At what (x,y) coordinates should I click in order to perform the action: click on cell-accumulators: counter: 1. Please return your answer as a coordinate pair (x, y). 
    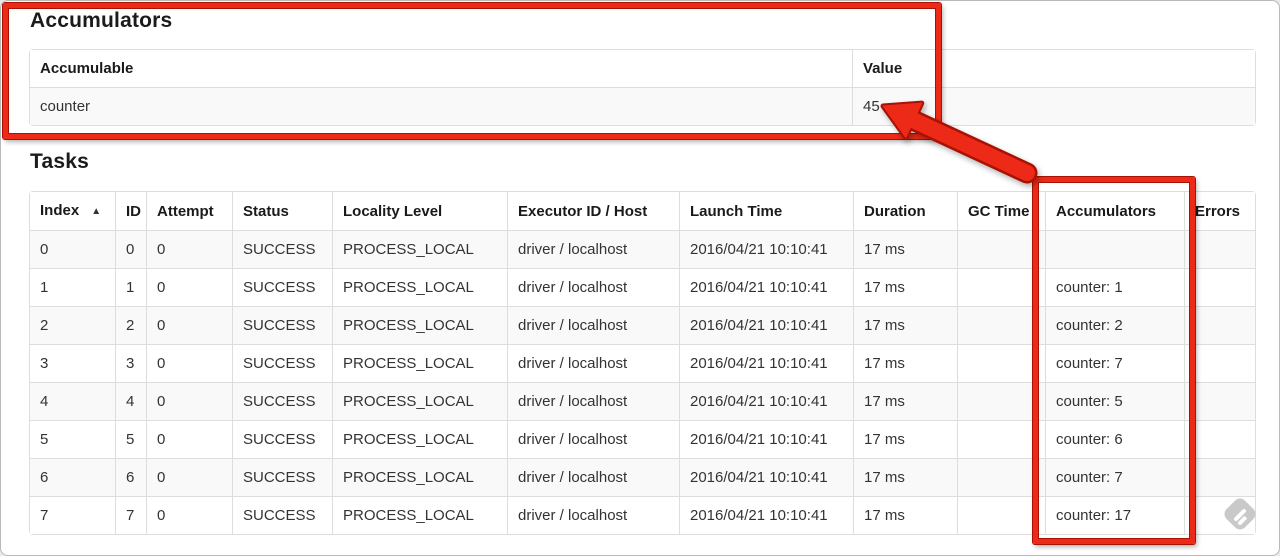
    Looking at the image, I should click on (1114, 287).